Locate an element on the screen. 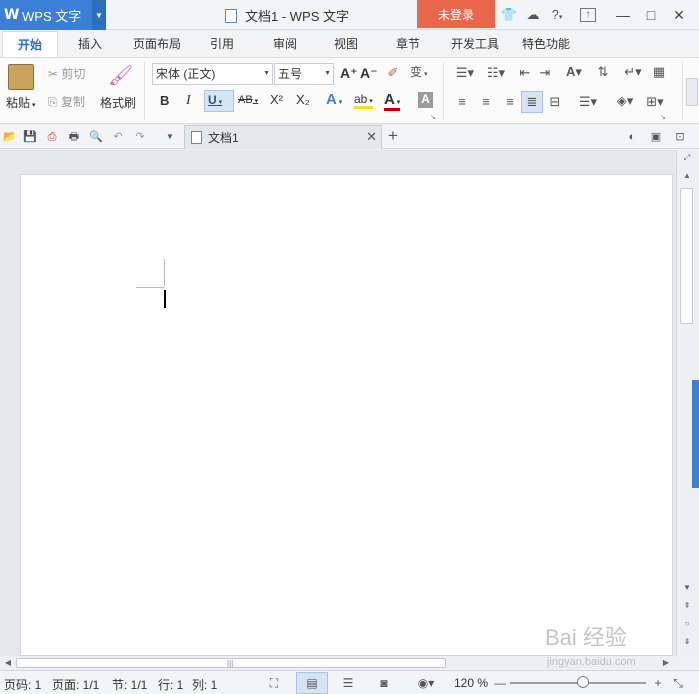 The height and width of the screenshot is (694, 699). zoom-slider-handle is located at coordinates (583, 682).